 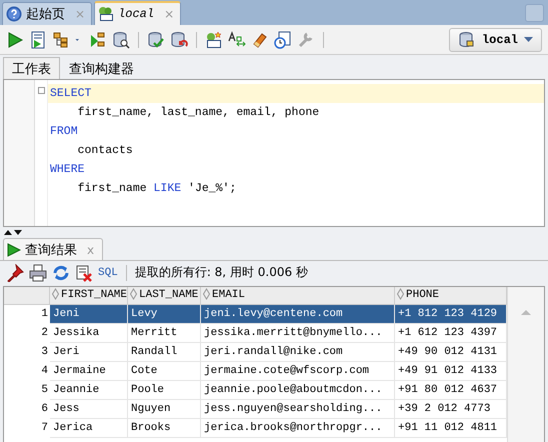 What do you see at coordinates (53, 249) in the screenshot?
I see `results-tab: 查询结果 x` at bounding box center [53, 249].